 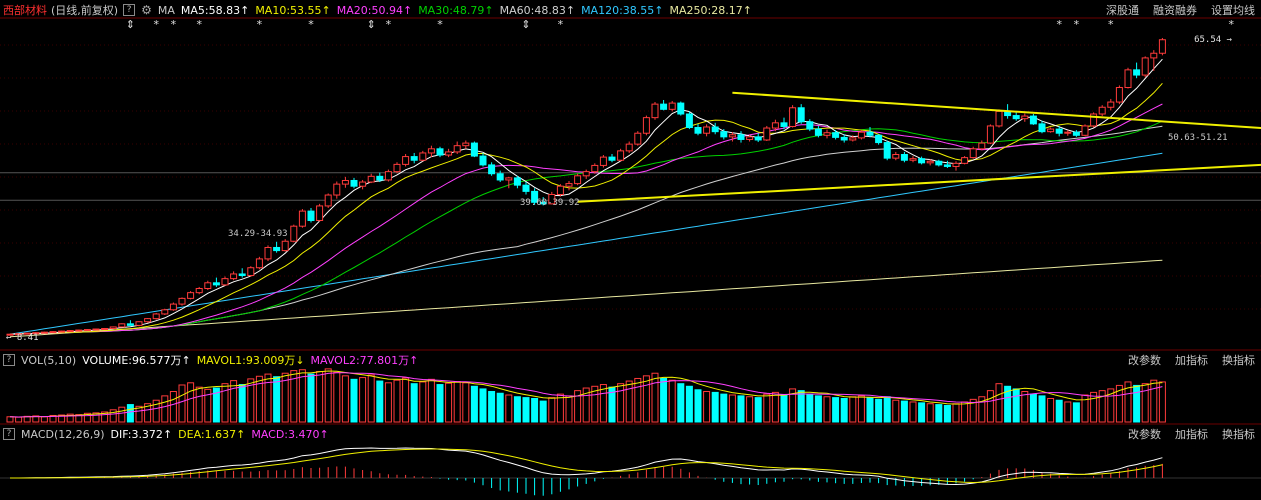 I want to click on volume-label: VOL(5,10), so click(x=48, y=360).